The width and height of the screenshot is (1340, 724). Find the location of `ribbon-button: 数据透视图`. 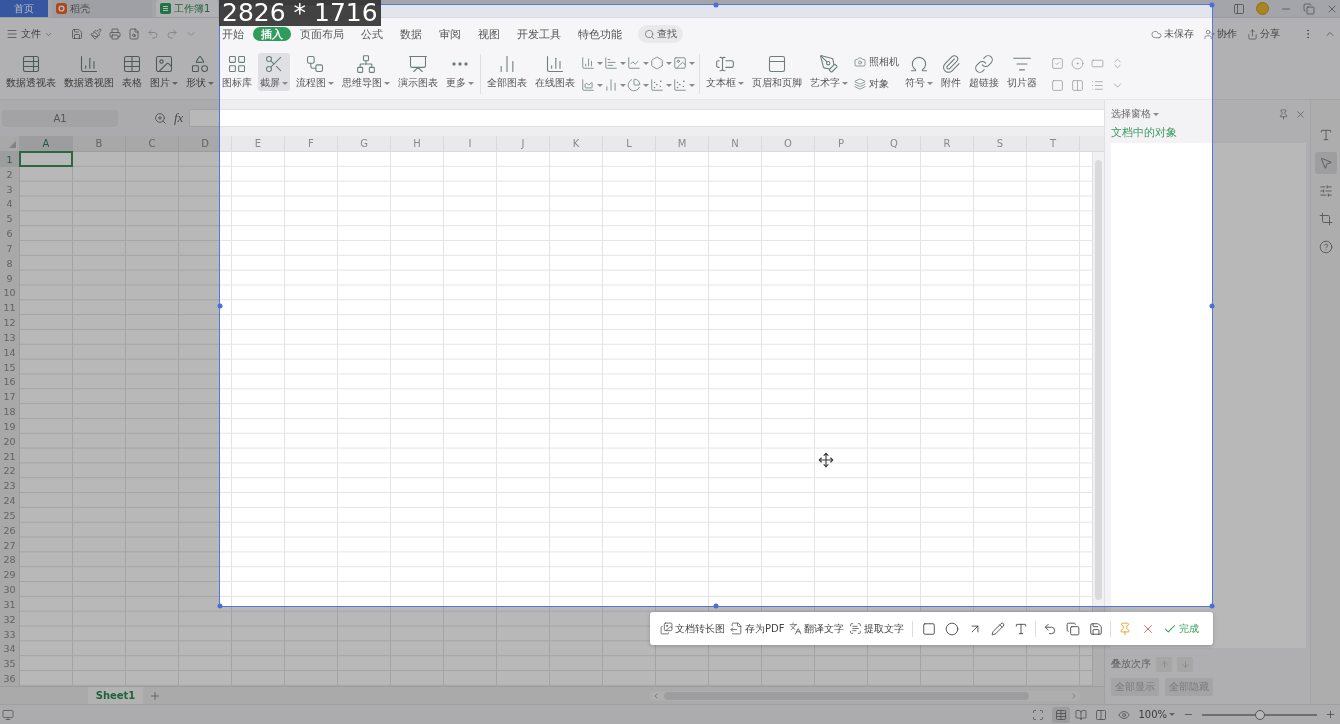

ribbon-button: 数据透视图 is located at coordinates (89, 72).